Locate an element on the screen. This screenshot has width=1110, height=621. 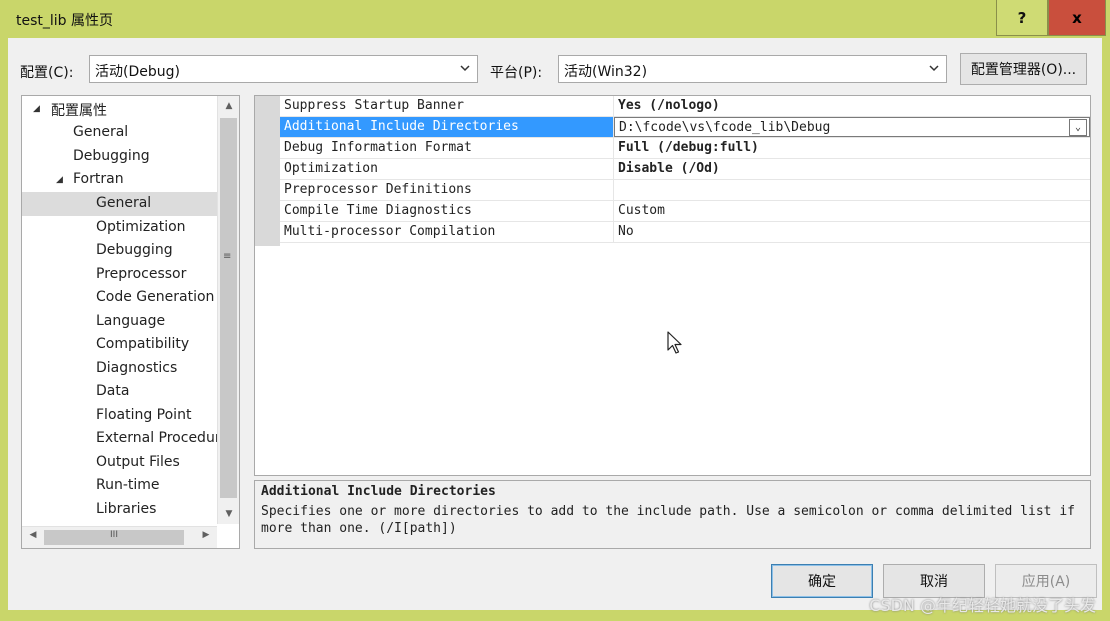
tree-item-general: General is located at coordinates (119, 133).